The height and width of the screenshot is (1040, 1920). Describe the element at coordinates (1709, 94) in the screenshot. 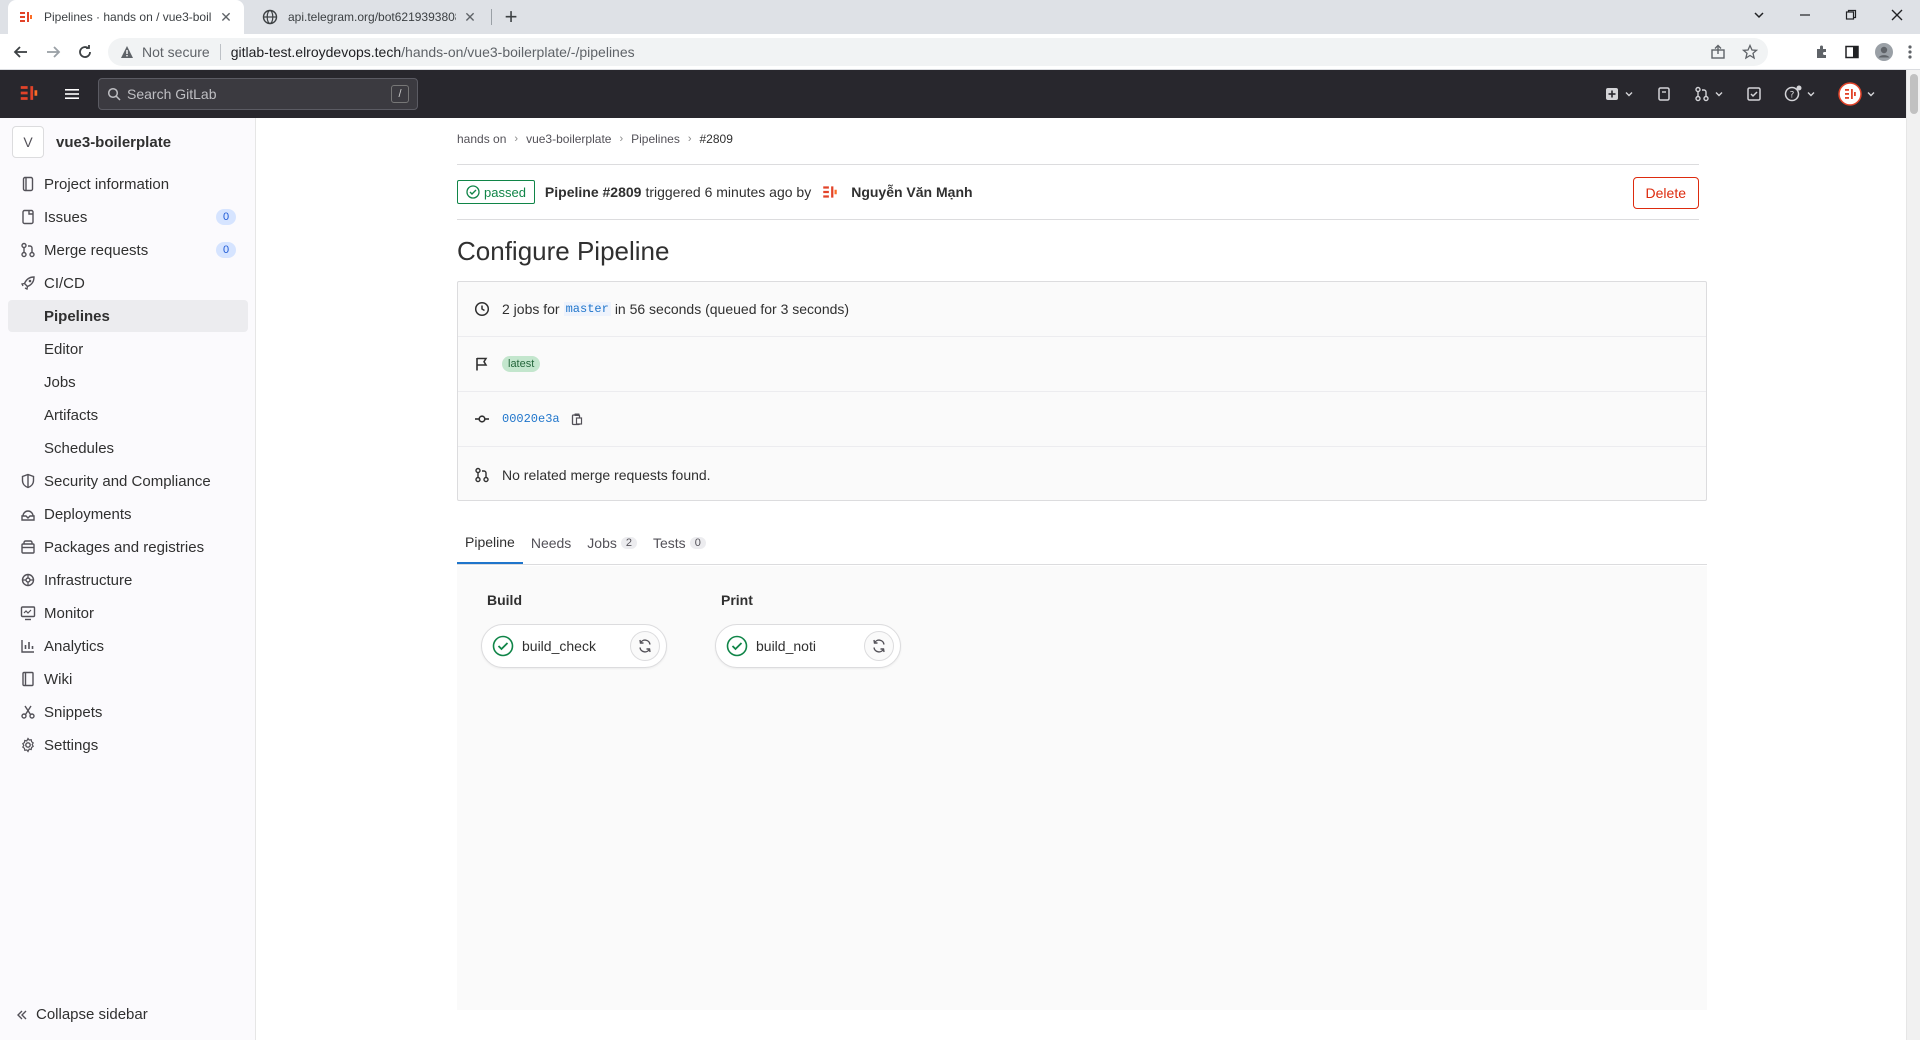

I see `merge-requests-dropdown` at that location.